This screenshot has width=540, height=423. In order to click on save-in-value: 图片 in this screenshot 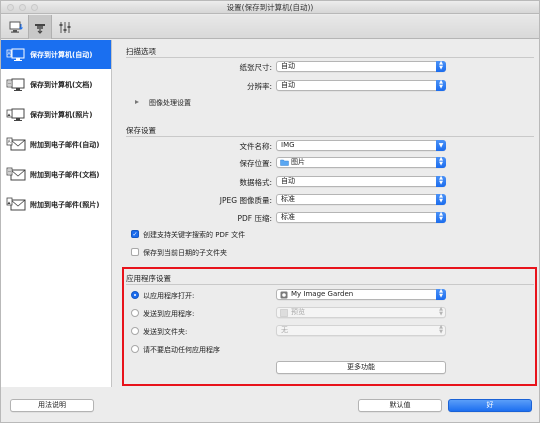, I will do `click(298, 162)`.